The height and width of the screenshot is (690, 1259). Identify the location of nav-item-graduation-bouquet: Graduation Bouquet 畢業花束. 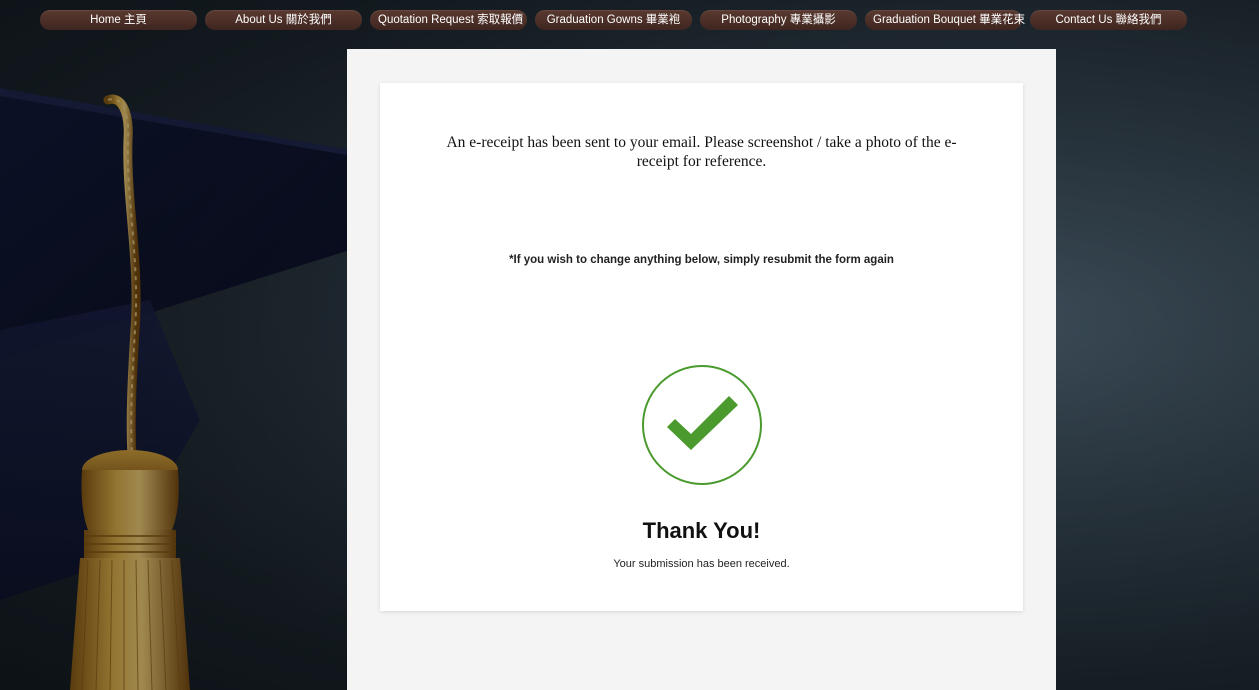
(945, 20).